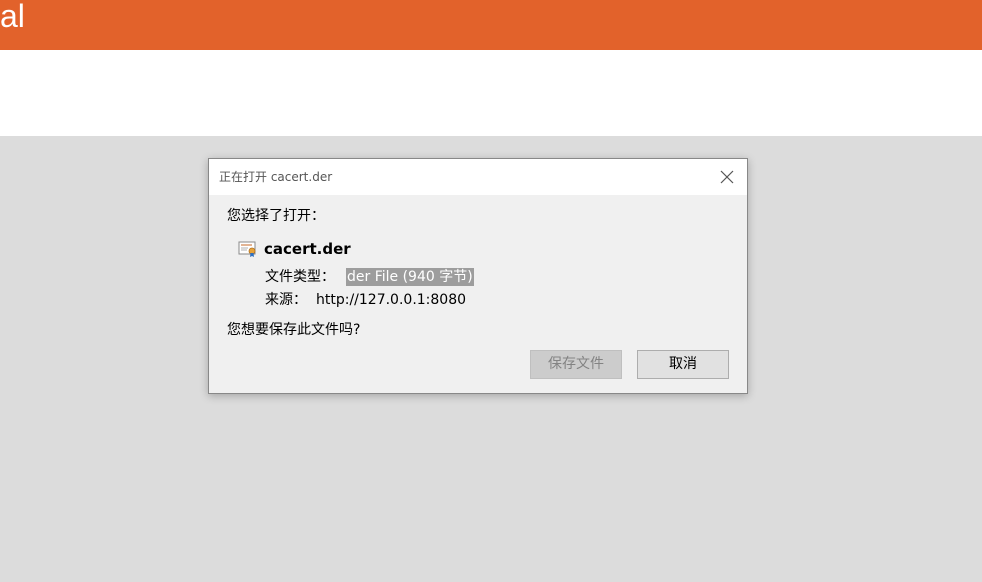 Image resolution: width=982 pixels, height=582 pixels. Describe the element at coordinates (276, 177) in the screenshot. I see `dialog-title: 正在打开 cacert.der` at that location.